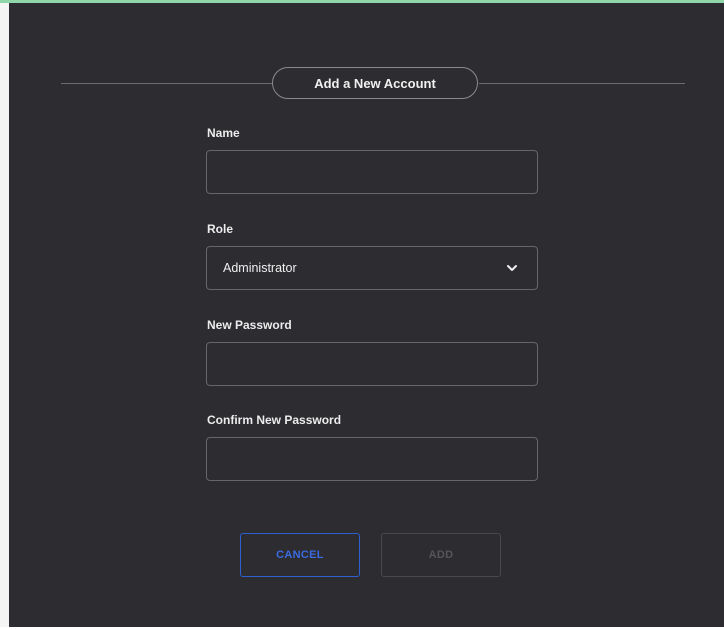 The image size is (724, 629). Describe the element at coordinates (372, 364) in the screenshot. I see `new-password-input` at that location.